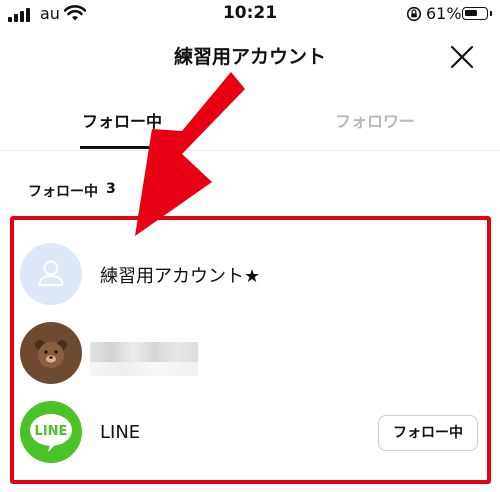 The width and height of the screenshot is (500, 492). I want to click on section-count: 3, so click(111, 189).